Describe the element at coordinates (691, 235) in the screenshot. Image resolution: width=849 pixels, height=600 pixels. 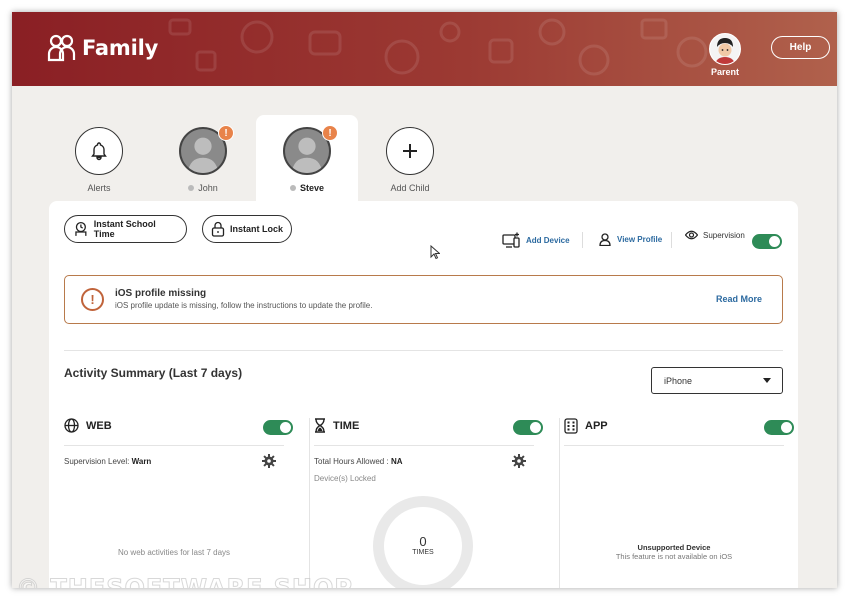
I see `eye-icon` at that location.